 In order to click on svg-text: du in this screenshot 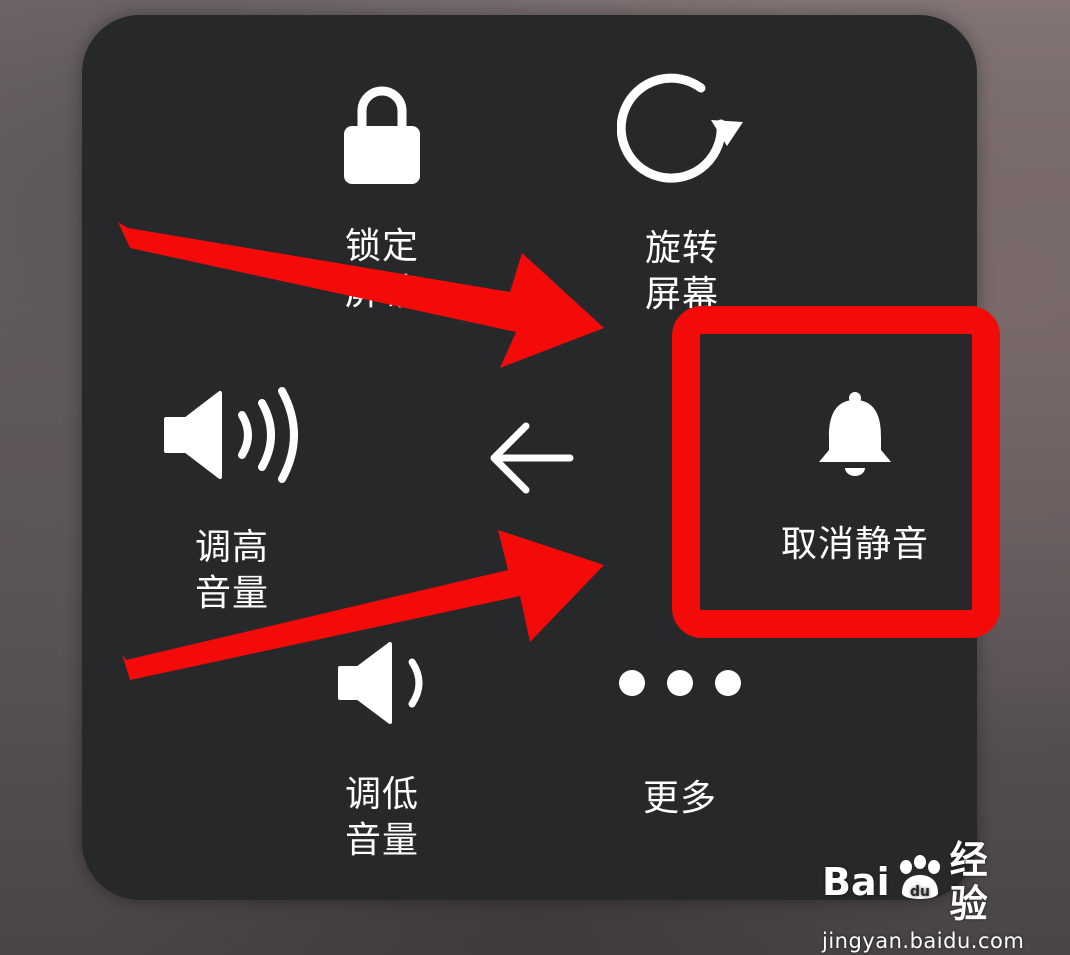, I will do `click(920, 892)`.